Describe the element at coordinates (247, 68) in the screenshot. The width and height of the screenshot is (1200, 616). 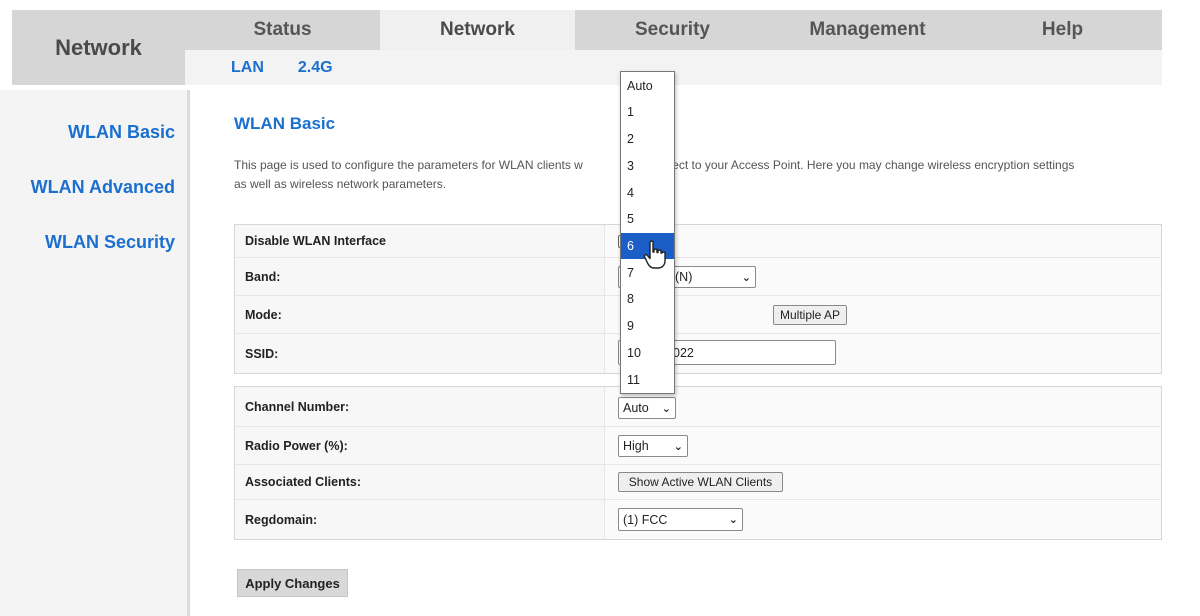
I see `subtab-lan: LAN` at that location.